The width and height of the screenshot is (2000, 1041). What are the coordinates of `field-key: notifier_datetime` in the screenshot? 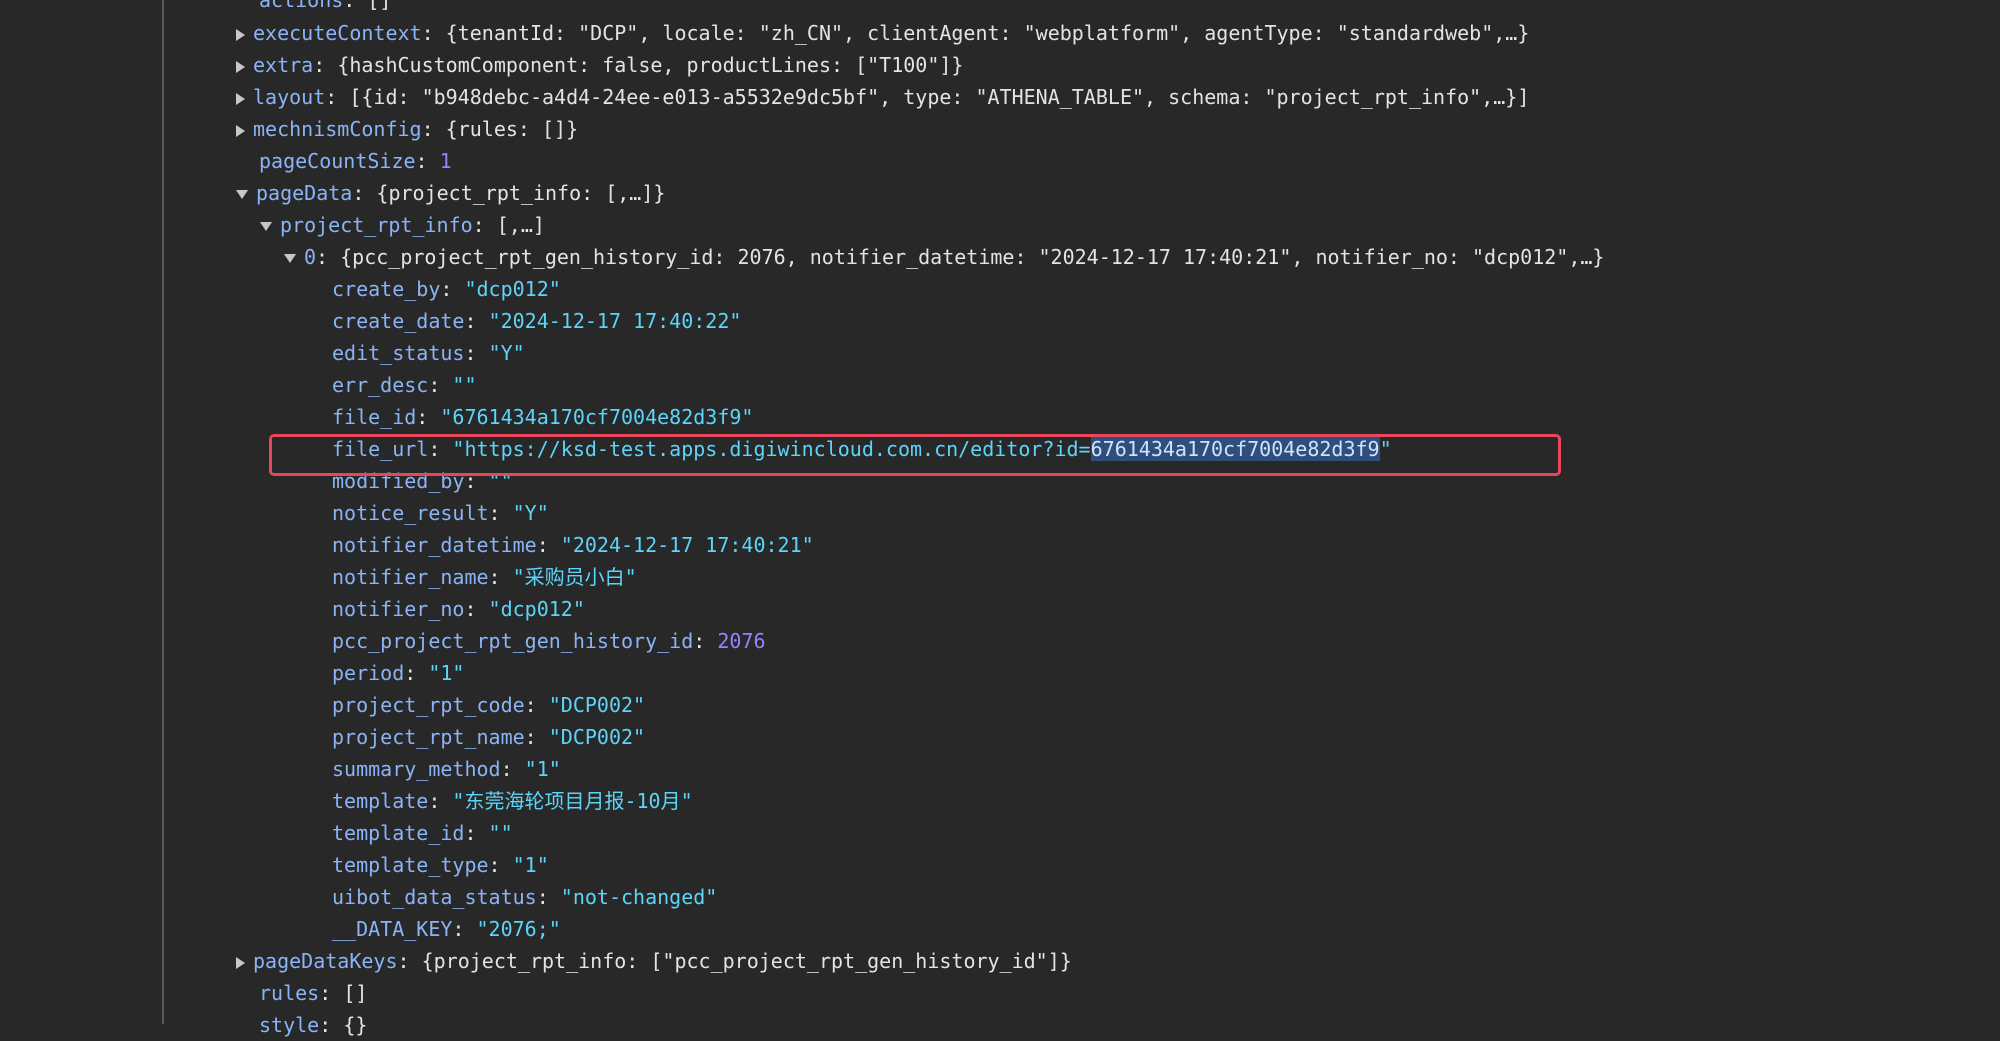 It's located at (434, 545).